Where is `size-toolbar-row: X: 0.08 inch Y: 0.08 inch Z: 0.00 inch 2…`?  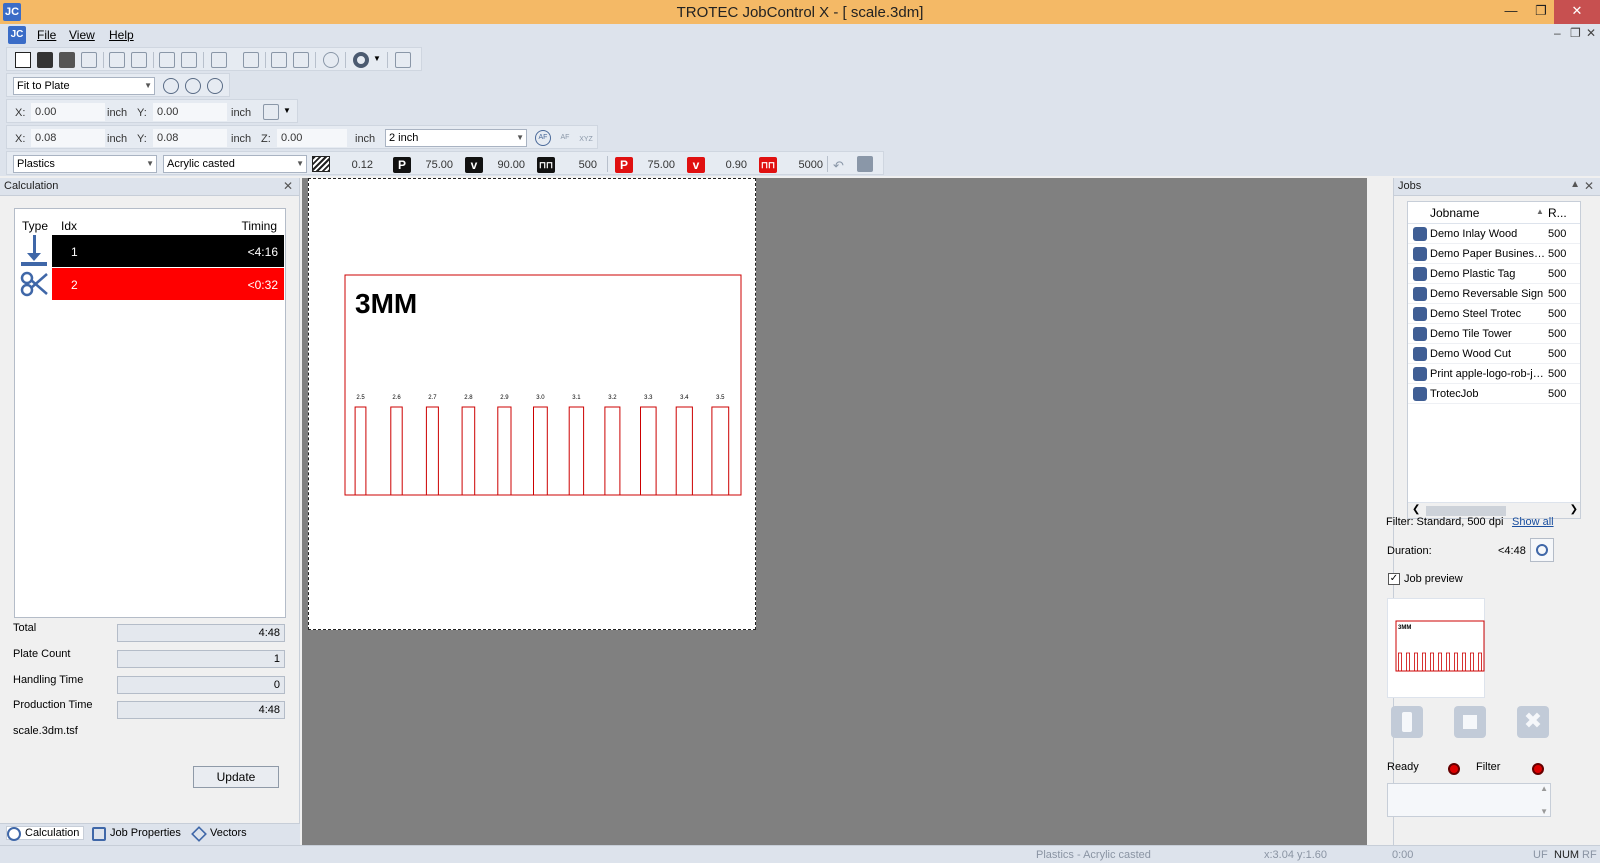 size-toolbar-row: X: 0.08 inch Y: 0.08 inch Z: 0.00 inch 2… is located at coordinates (800, 137).